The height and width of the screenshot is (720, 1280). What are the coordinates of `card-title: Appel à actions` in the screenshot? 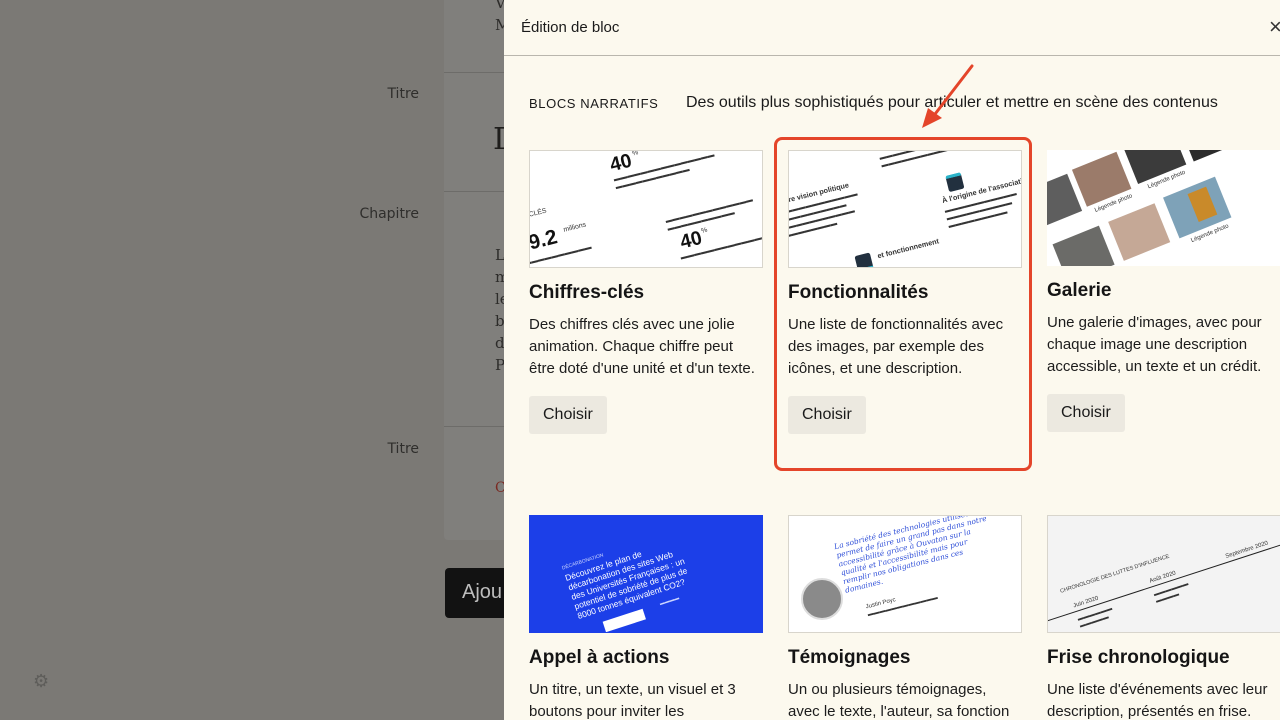 It's located at (599, 657).